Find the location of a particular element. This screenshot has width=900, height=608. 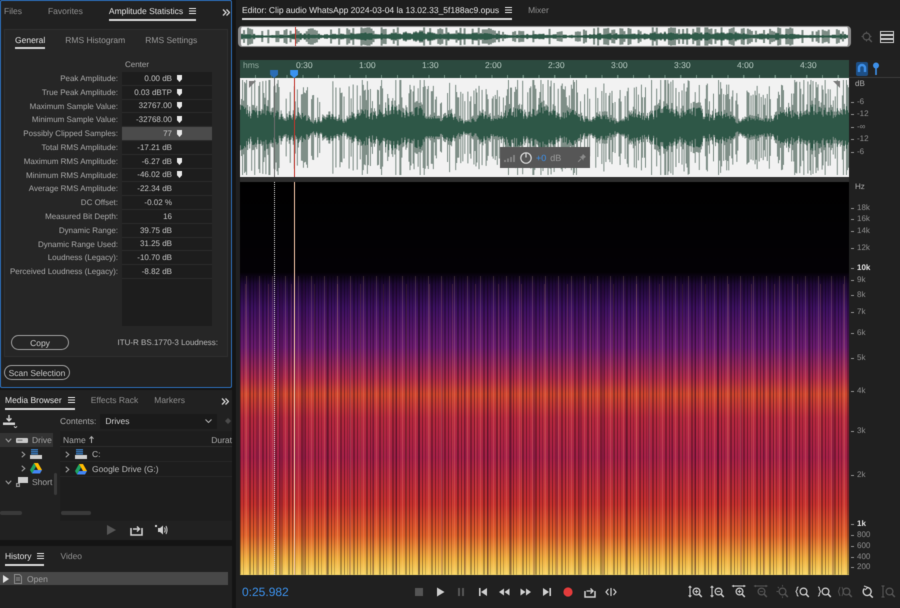

stat-value: -17.21 dB is located at coordinates (167, 147).